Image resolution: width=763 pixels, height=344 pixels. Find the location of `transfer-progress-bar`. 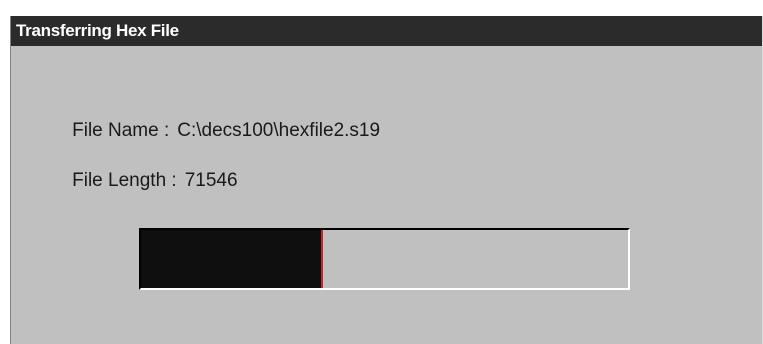

transfer-progress-bar is located at coordinates (384, 259).